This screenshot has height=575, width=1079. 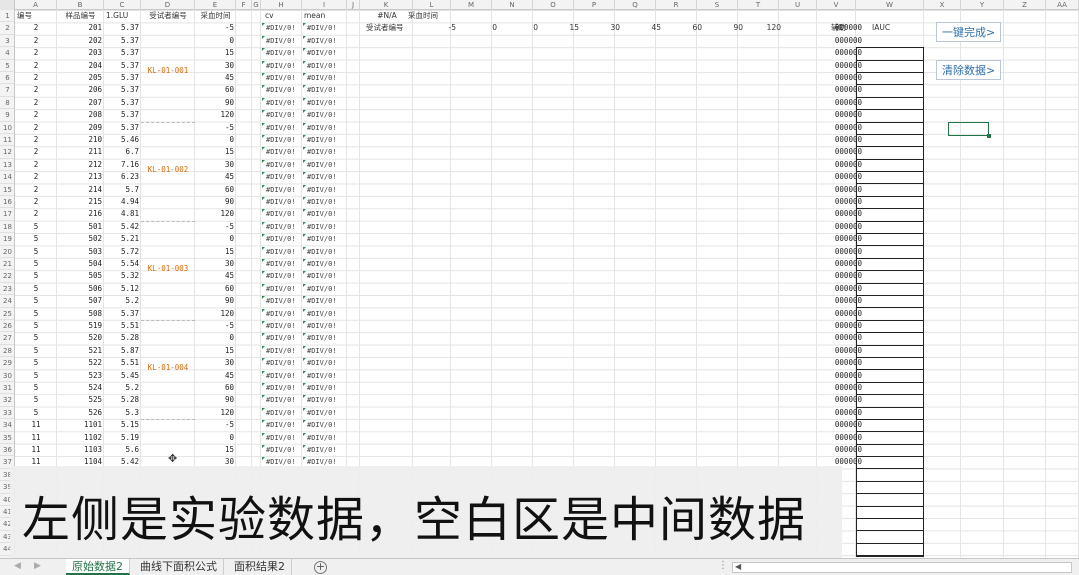 What do you see at coordinates (36, 425) in the screenshot?
I see `data-cell-id: 11` at bounding box center [36, 425].